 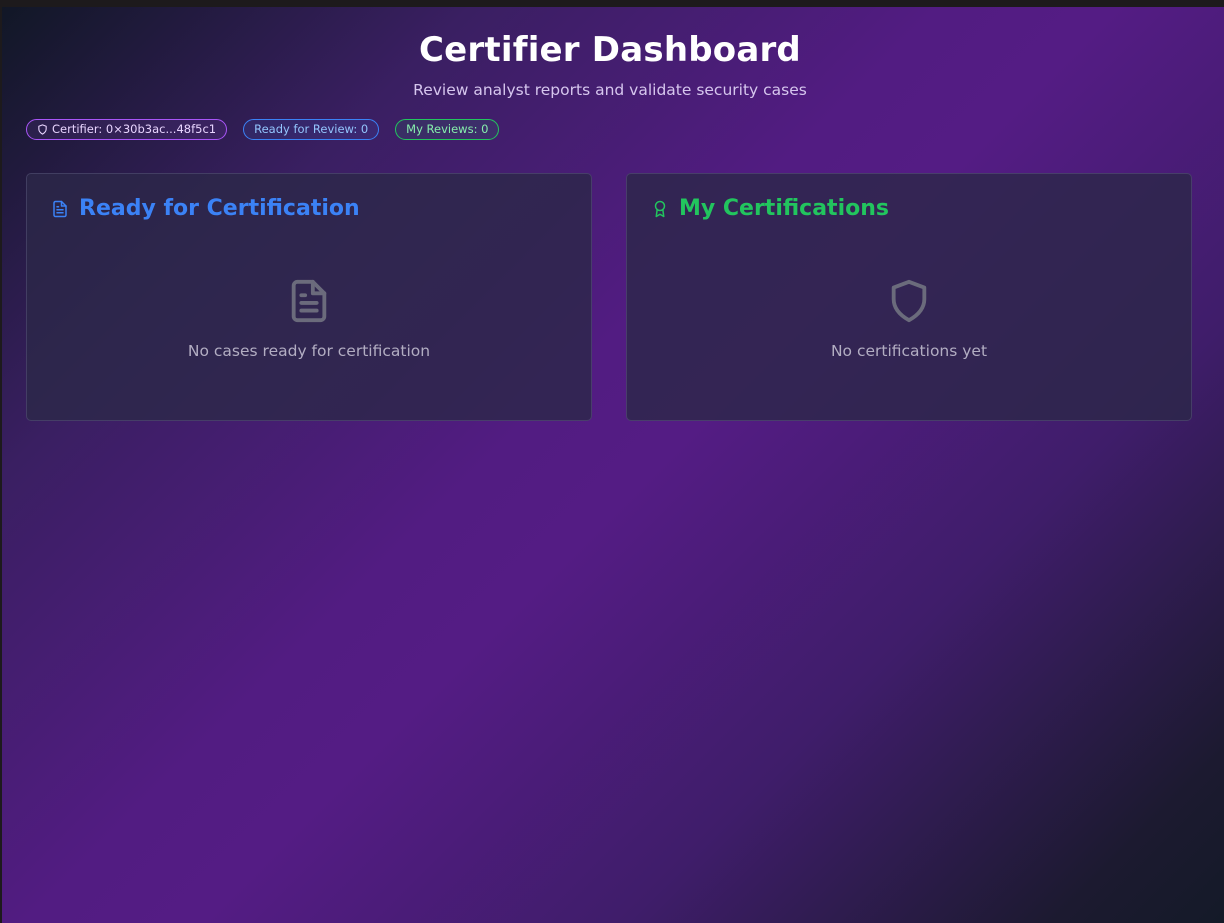 I want to click on my-reviews-badge: My Reviews: 0, so click(x=447, y=129).